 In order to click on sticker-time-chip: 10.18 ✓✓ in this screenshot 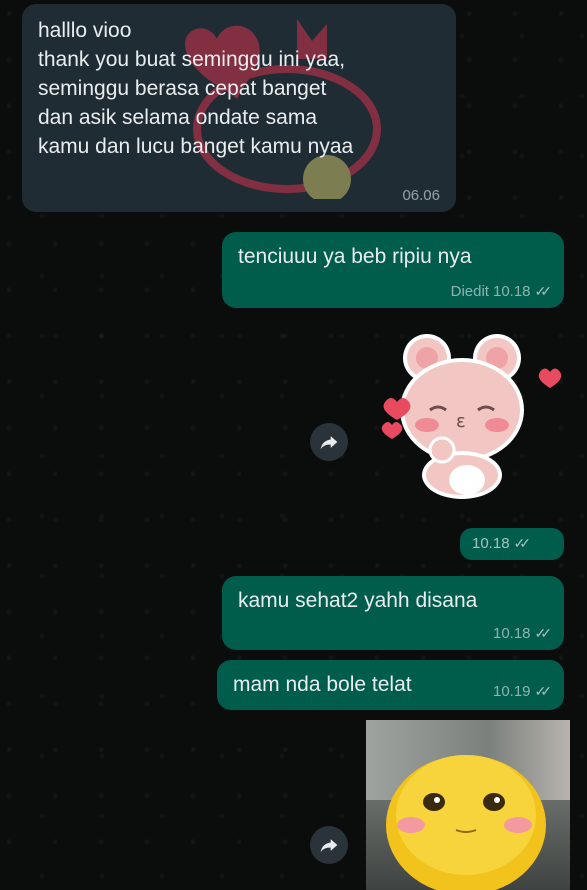, I will do `click(512, 544)`.